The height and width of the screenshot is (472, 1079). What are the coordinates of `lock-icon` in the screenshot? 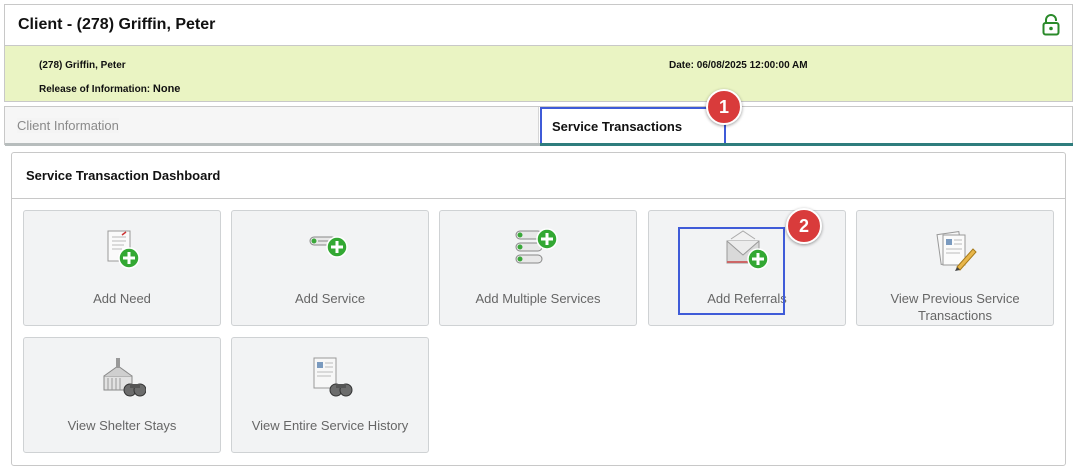 It's located at (1051, 25).